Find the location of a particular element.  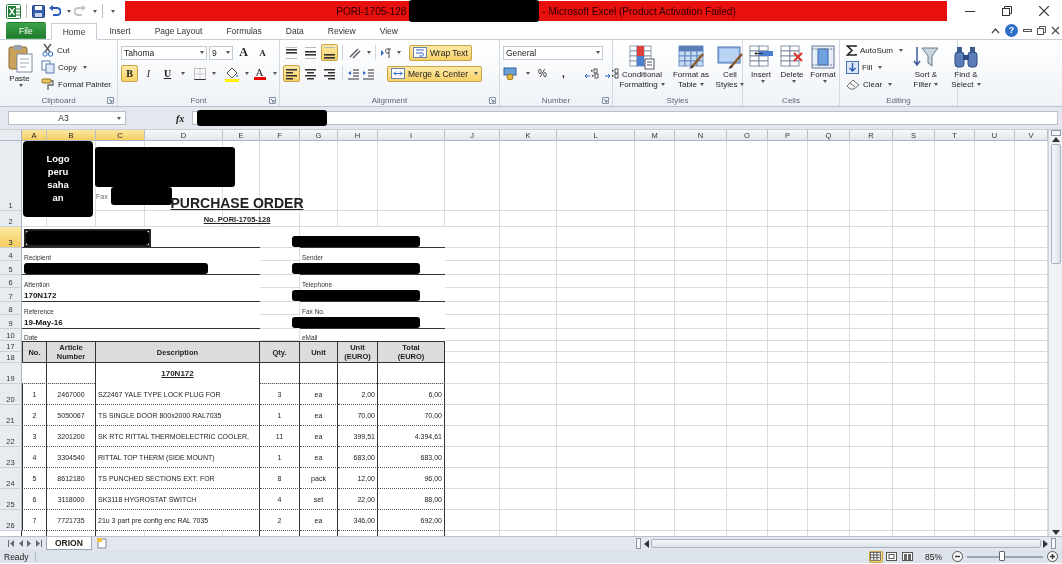

previous-sheet-icon is located at coordinates (20, 543).